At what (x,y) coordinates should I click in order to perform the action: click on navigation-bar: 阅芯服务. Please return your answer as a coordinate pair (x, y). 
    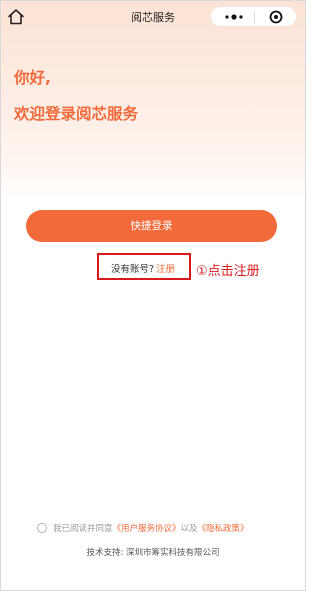
    Looking at the image, I should click on (153, 17).